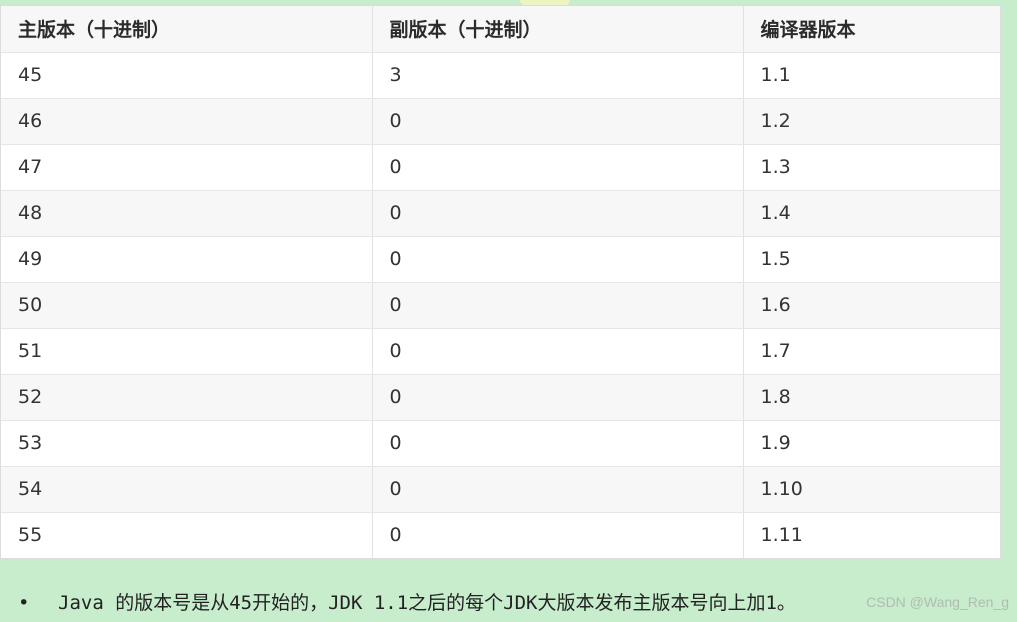 The height and width of the screenshot is (622, 1017). What do you see at coordinates (187, 75) in the screenshot?
I see `cell-major: 45` at bounding box center [187, 75].